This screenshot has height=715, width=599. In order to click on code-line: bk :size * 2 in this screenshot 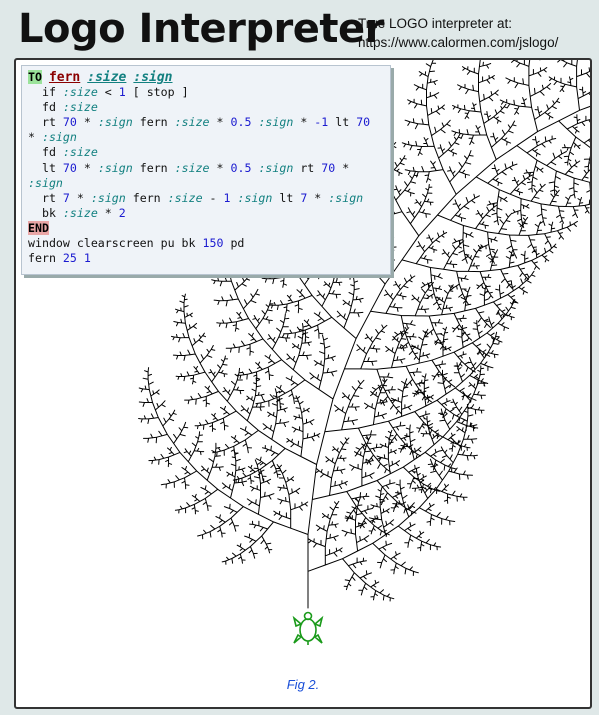, I will do `click(77, 212)`.